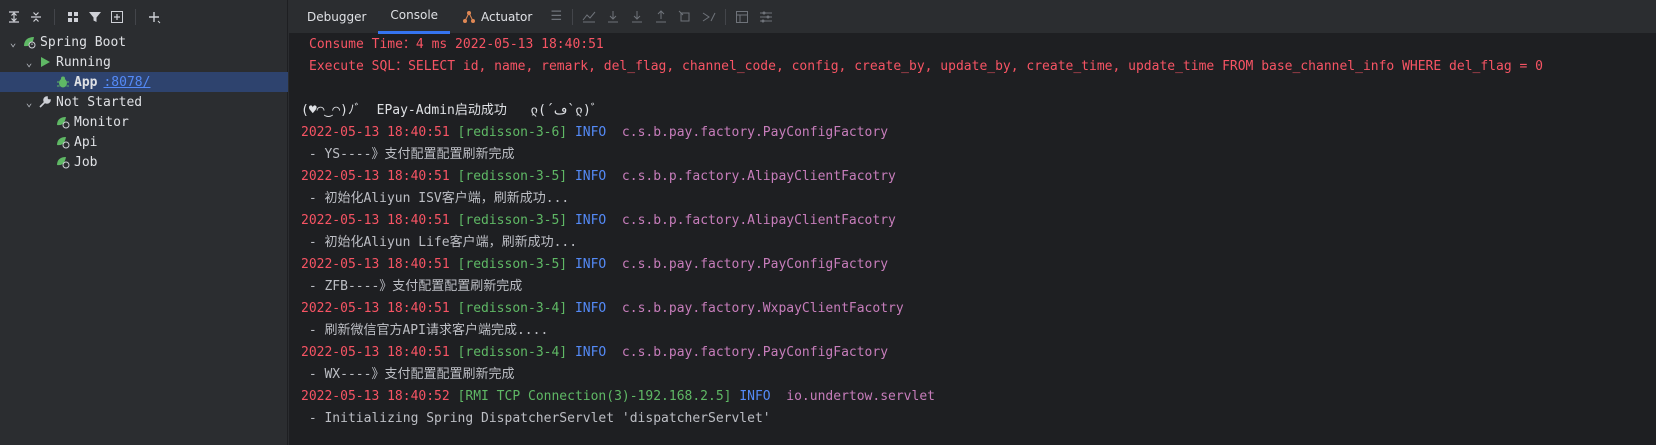 This screenshot has width=1656, height=445. I want to click on debug-bug-icon, so click(63, 82).